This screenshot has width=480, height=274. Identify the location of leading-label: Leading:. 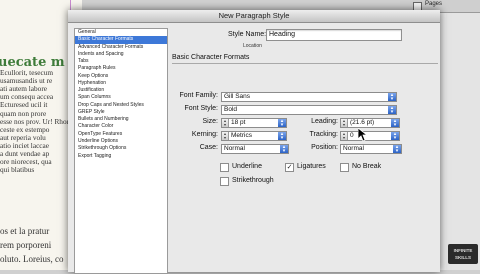
(324, 121).